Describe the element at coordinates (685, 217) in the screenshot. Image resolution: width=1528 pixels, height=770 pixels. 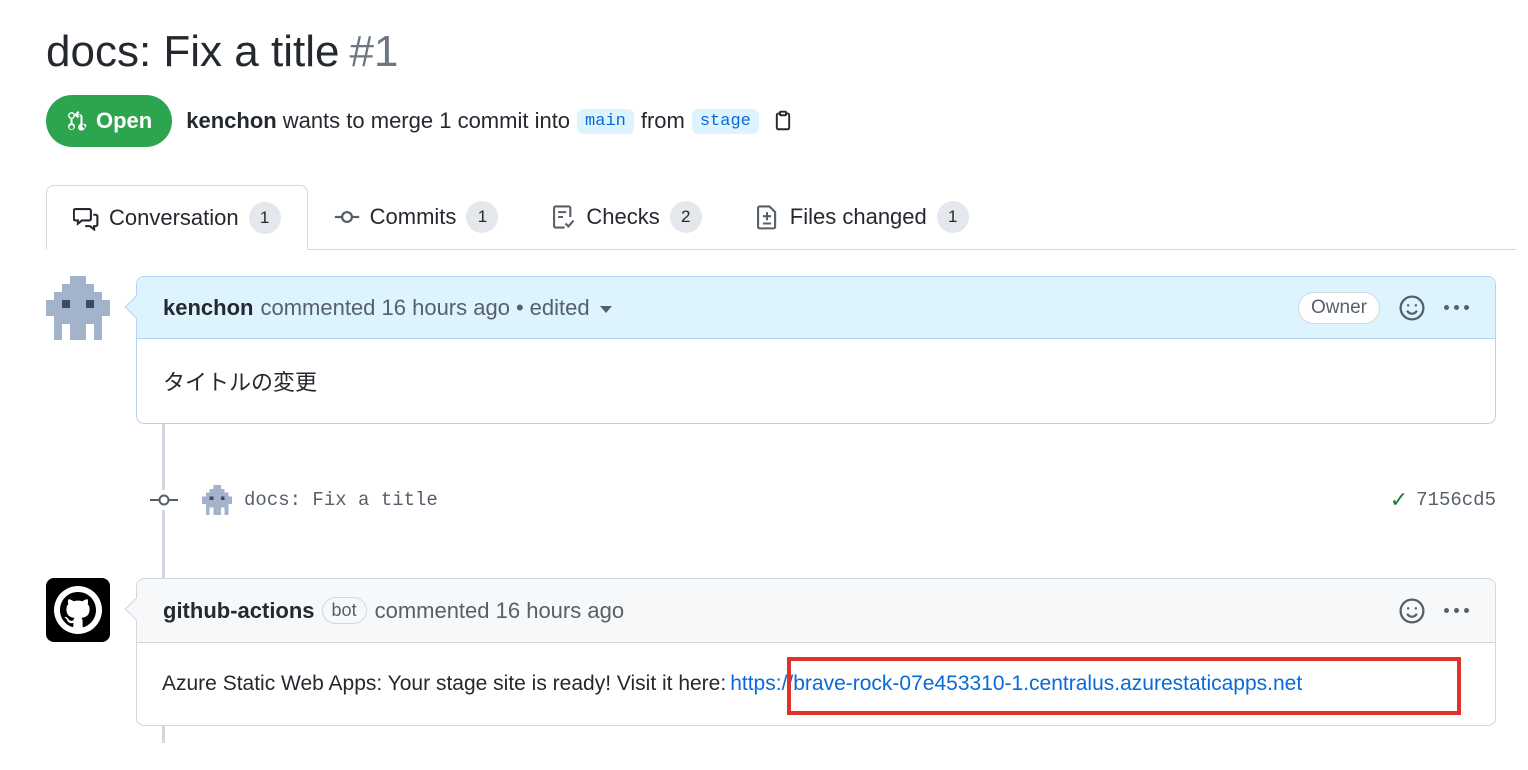
I see `tab-counter: 2` at that location.